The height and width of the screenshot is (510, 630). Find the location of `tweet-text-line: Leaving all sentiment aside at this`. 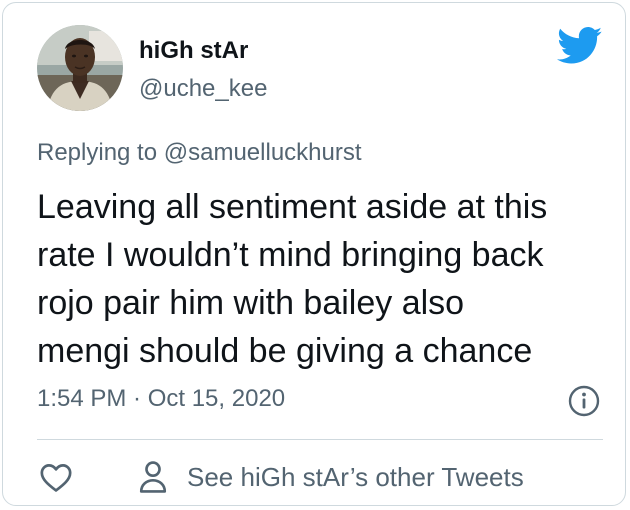

tweet-text-line: Leaving all sentiment aside at this is located at coordinates (292, 207).